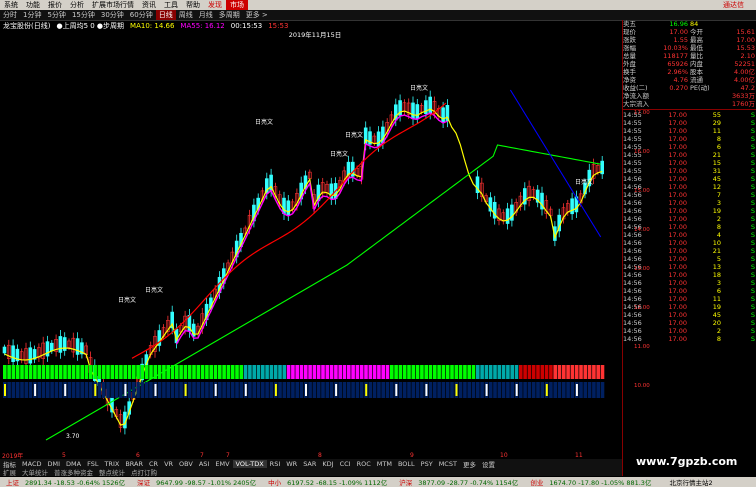 This screenshot has width=756, height=487. Describe the element at coordinates (275, 464) in the screenshot. I see `indicator-tab: RSI` at that location.